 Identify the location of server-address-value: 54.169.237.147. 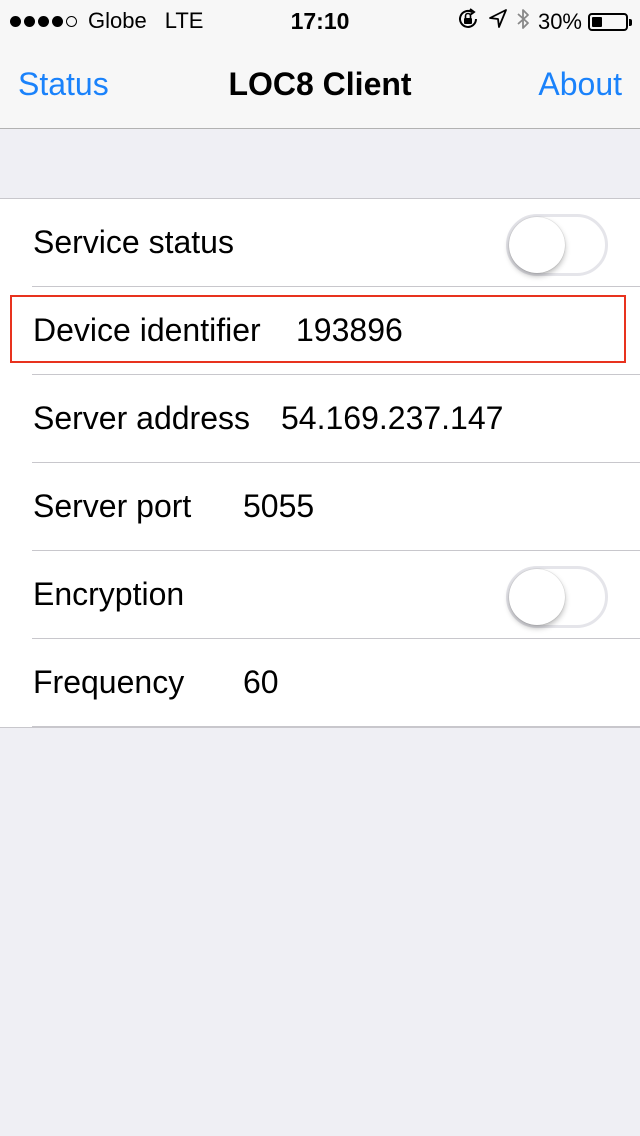
(392, 418).